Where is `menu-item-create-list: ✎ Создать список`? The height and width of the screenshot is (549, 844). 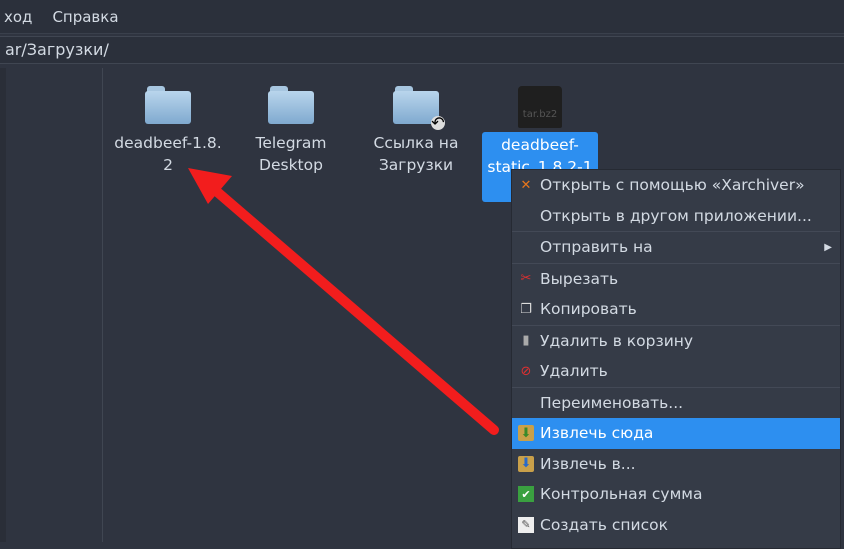 menu-item-create-list: ✎ Создать список is located at coordinates (676, 525).